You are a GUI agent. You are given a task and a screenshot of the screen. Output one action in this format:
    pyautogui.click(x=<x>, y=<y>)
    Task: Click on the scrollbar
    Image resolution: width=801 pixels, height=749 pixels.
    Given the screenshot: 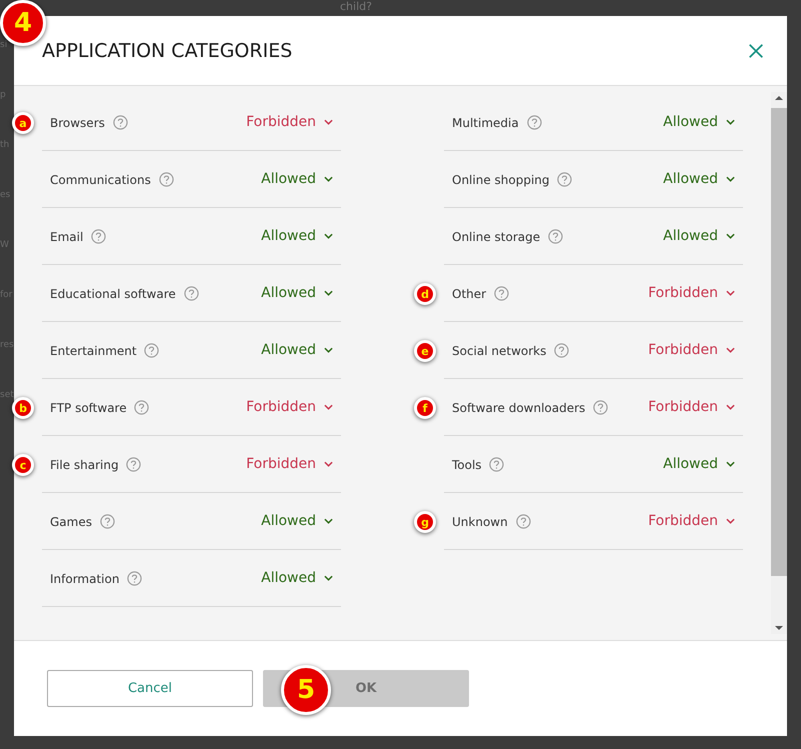 What is the action you would take?
    pyautogui.click(x=779, y=363)
    